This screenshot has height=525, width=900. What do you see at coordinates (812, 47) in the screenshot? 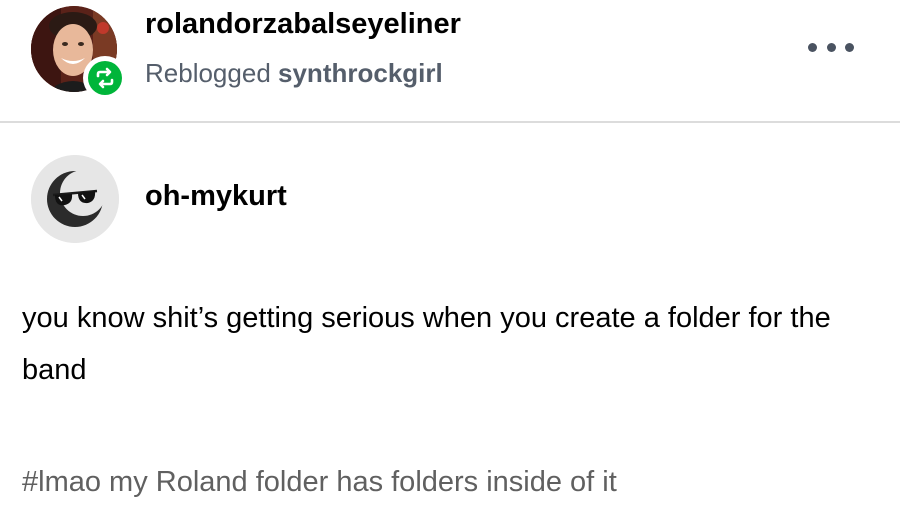
I see `more-options-icon` at bounding box center [812, 47].